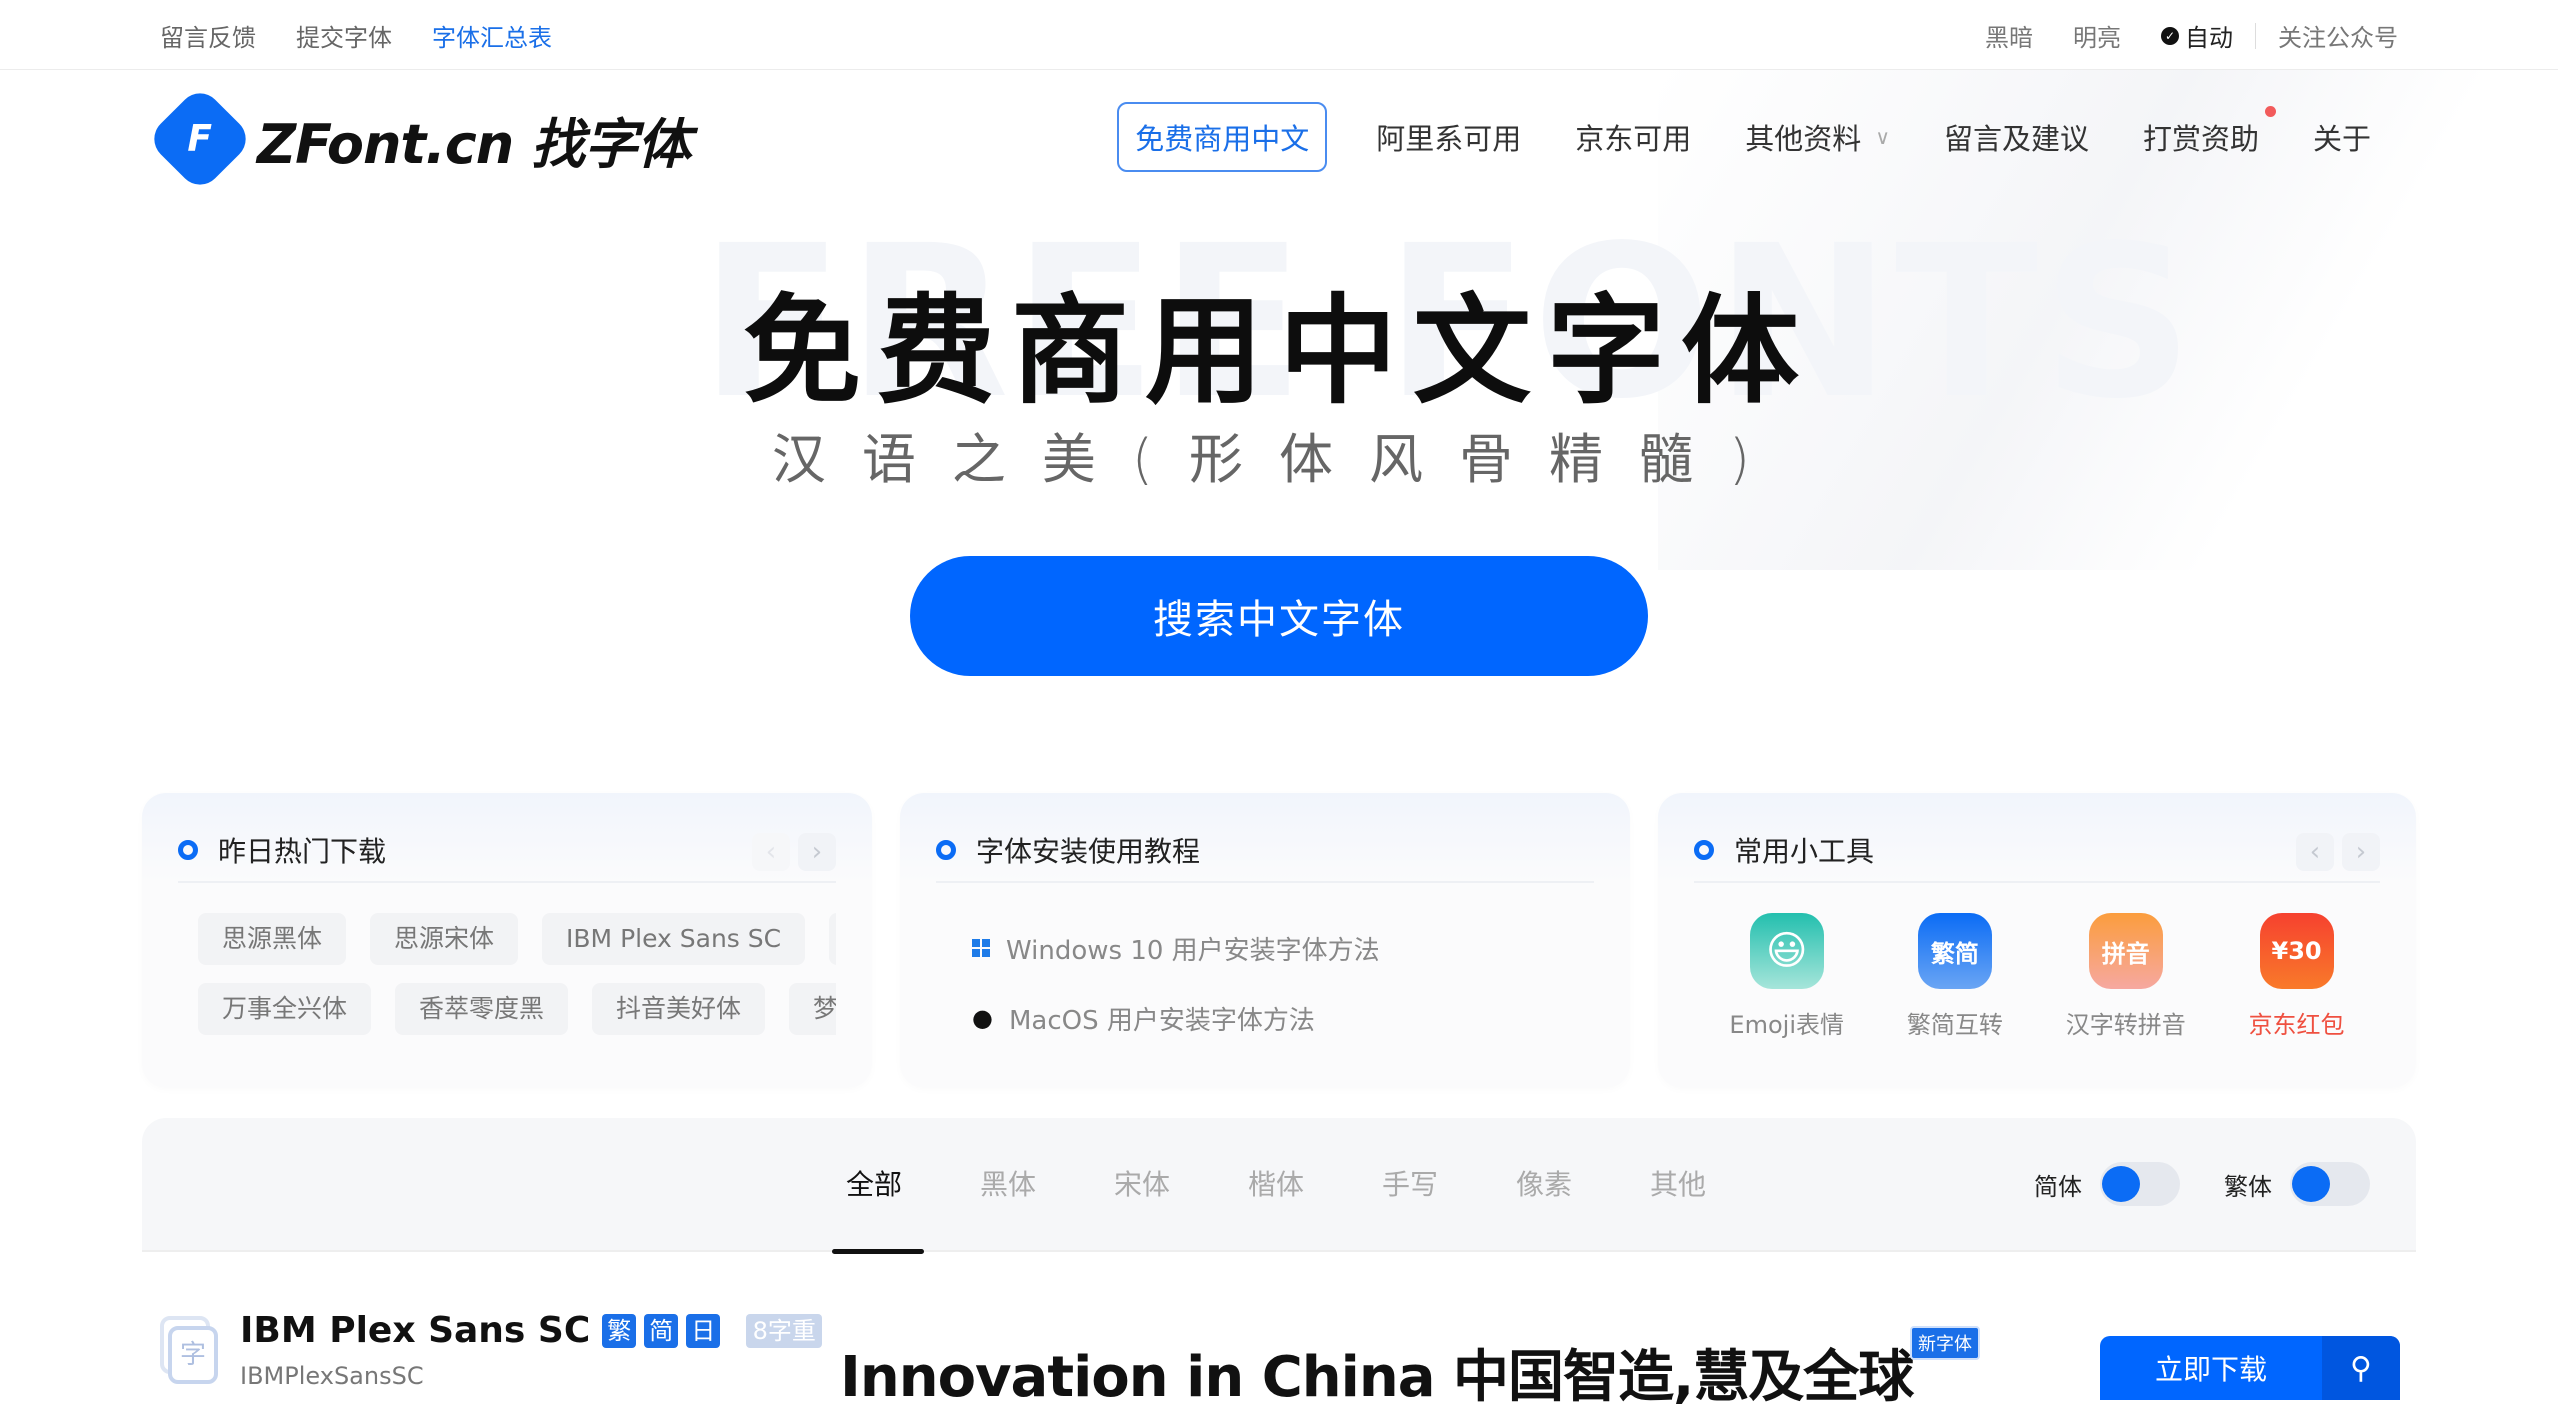 The width and height of the screenshot is (2558, 1413). I want to click on tool-label: 京东红包, so click(2296, 1025).